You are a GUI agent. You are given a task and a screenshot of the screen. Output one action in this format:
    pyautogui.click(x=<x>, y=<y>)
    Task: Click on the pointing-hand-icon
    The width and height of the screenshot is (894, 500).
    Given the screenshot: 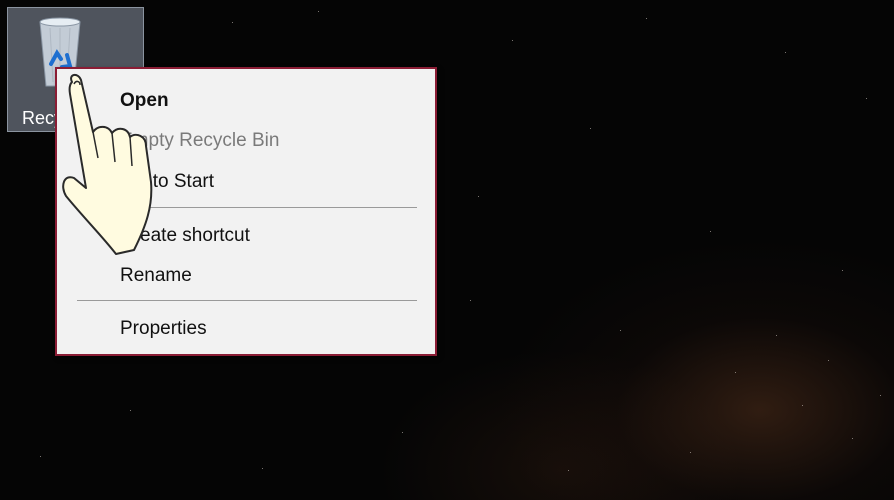 What is the action you would take?
    pyautogui.click(x=107, y=164)
    